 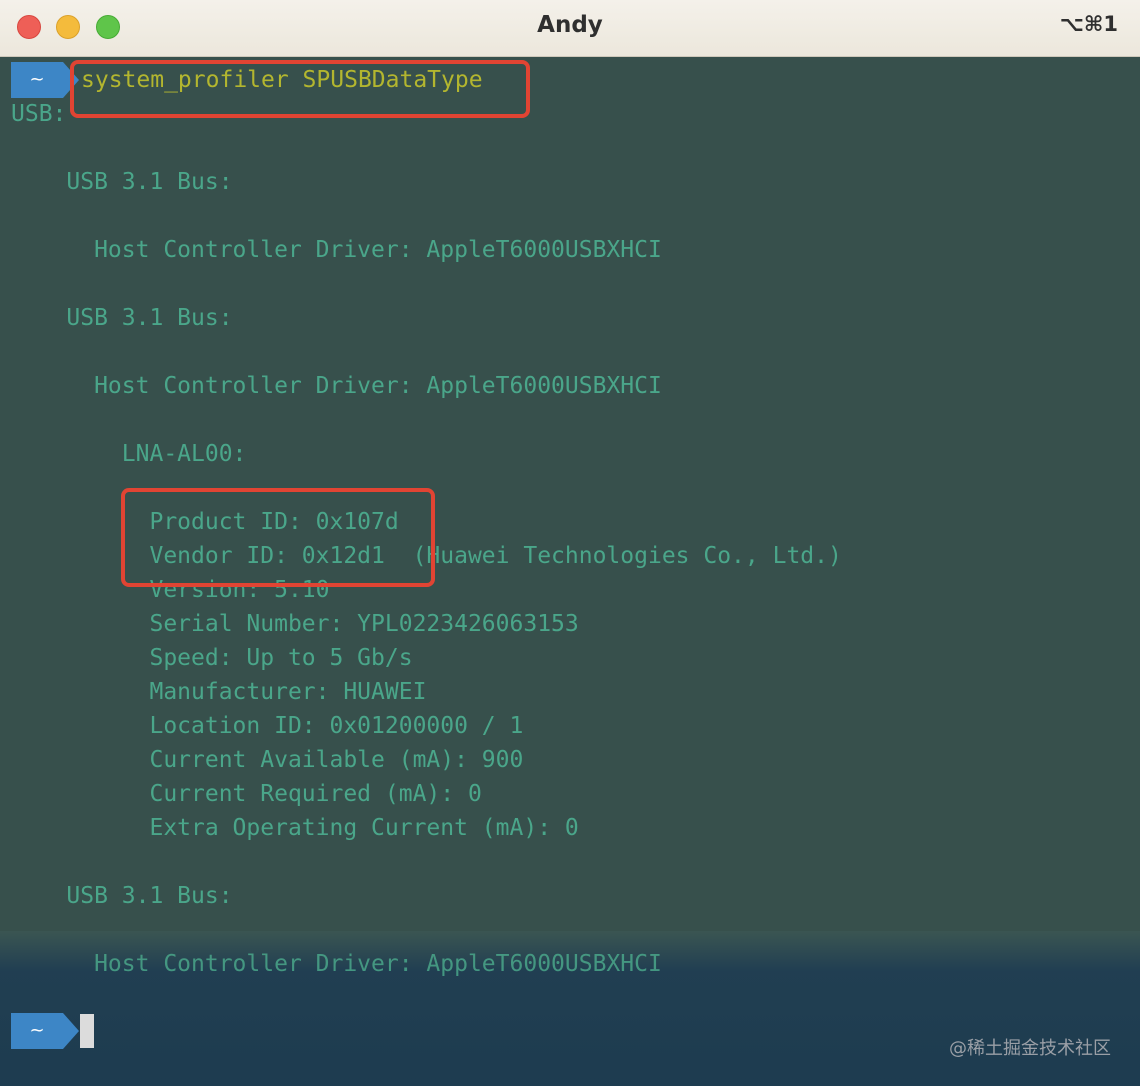 What do you see at coordinates (278, 537) in the screenshot?
I see `id-highlight-box` at bounding box center [278, 537].